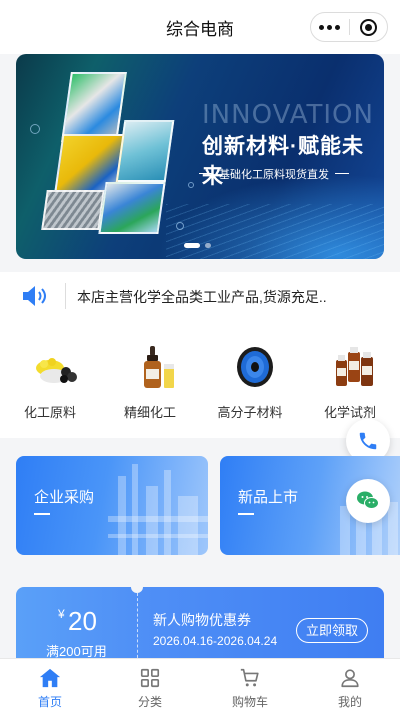 The image size is (400, 712). Describe the element at coordinates (268, 497) in the screenshot. I see `promo-card-title: 新品上市` at that location.